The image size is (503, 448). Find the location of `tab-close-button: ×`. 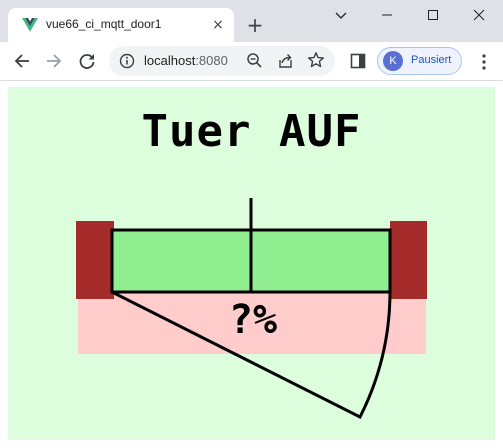

tab-close-button: × is located at coordinates (218, 25).